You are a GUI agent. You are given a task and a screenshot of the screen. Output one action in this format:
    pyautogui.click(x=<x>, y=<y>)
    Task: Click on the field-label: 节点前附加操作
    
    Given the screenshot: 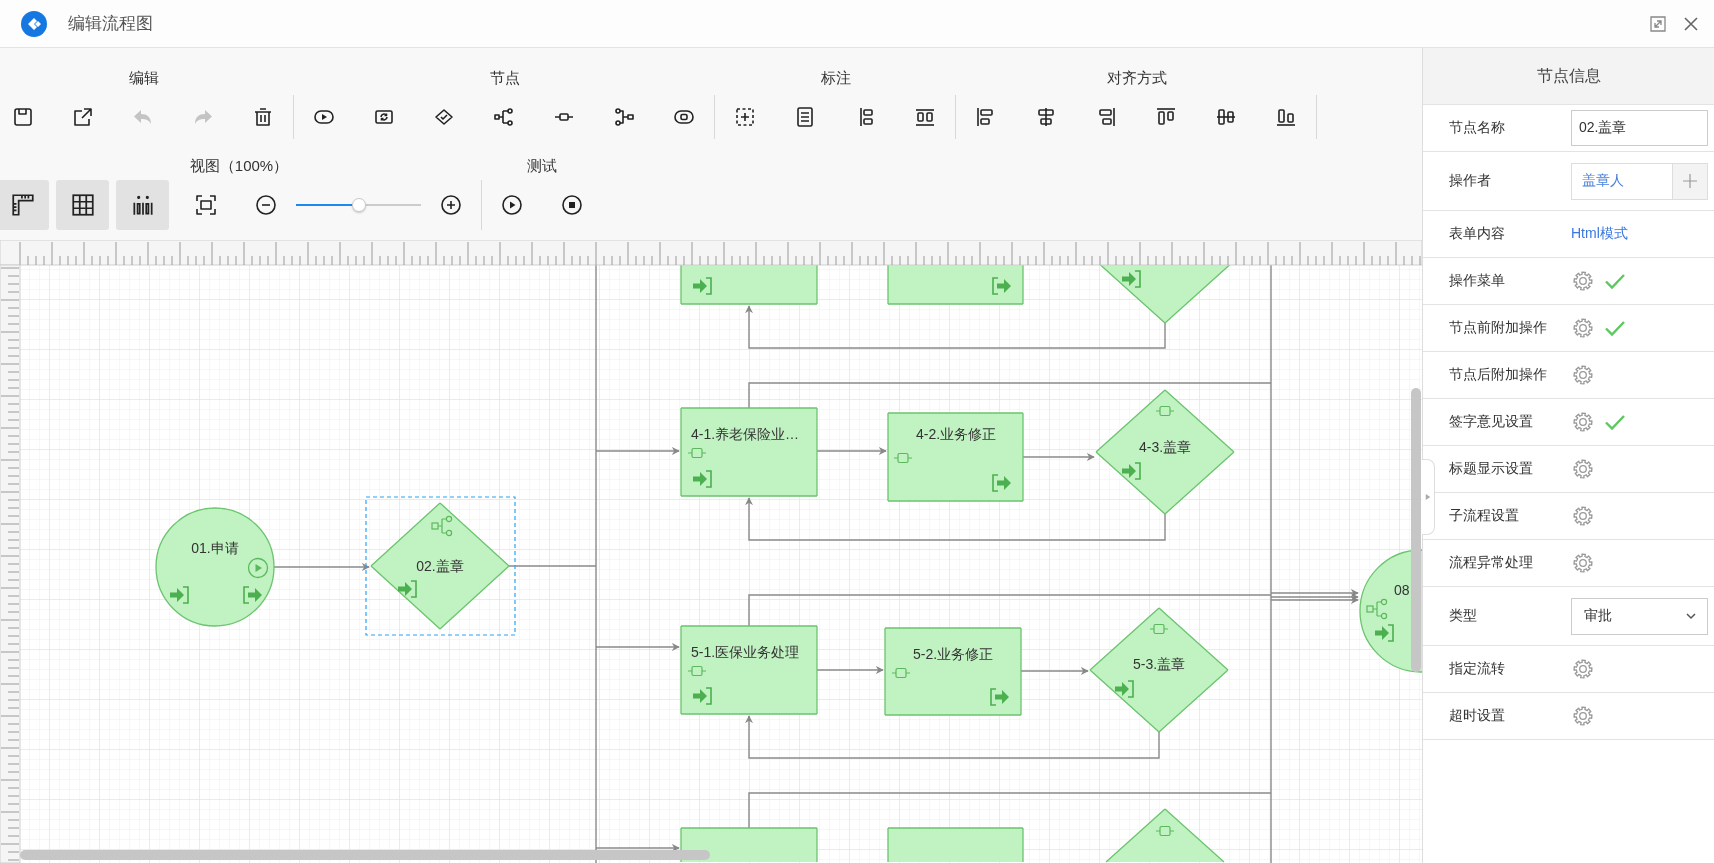 What is the action you would take?
    pyautogui.click(x=1498, y=328)
    